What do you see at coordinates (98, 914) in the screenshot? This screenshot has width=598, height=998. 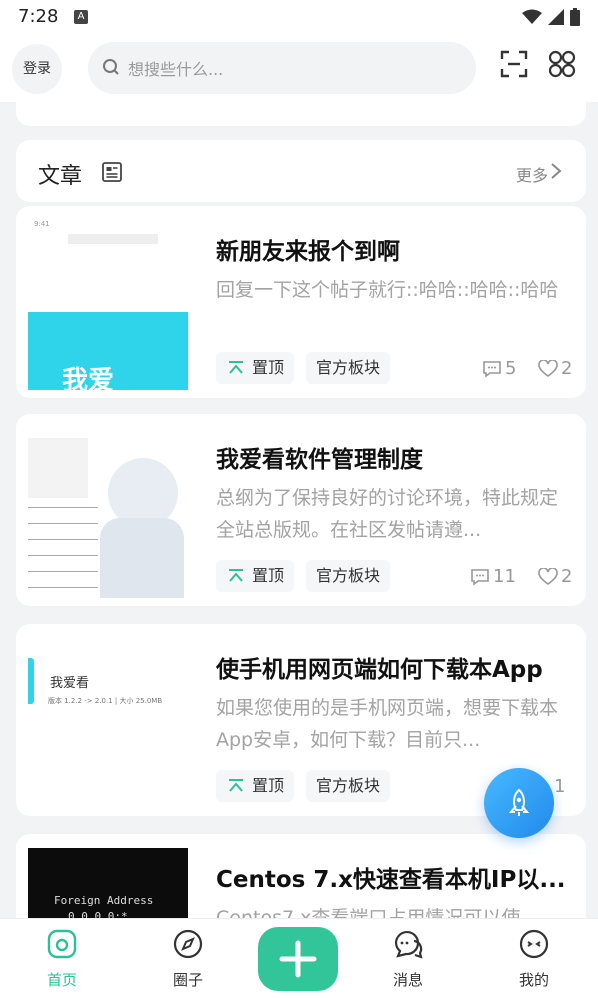 I see `thumbnail-subtext: 0.0.0.0:*` at bounding box center [98, 914].